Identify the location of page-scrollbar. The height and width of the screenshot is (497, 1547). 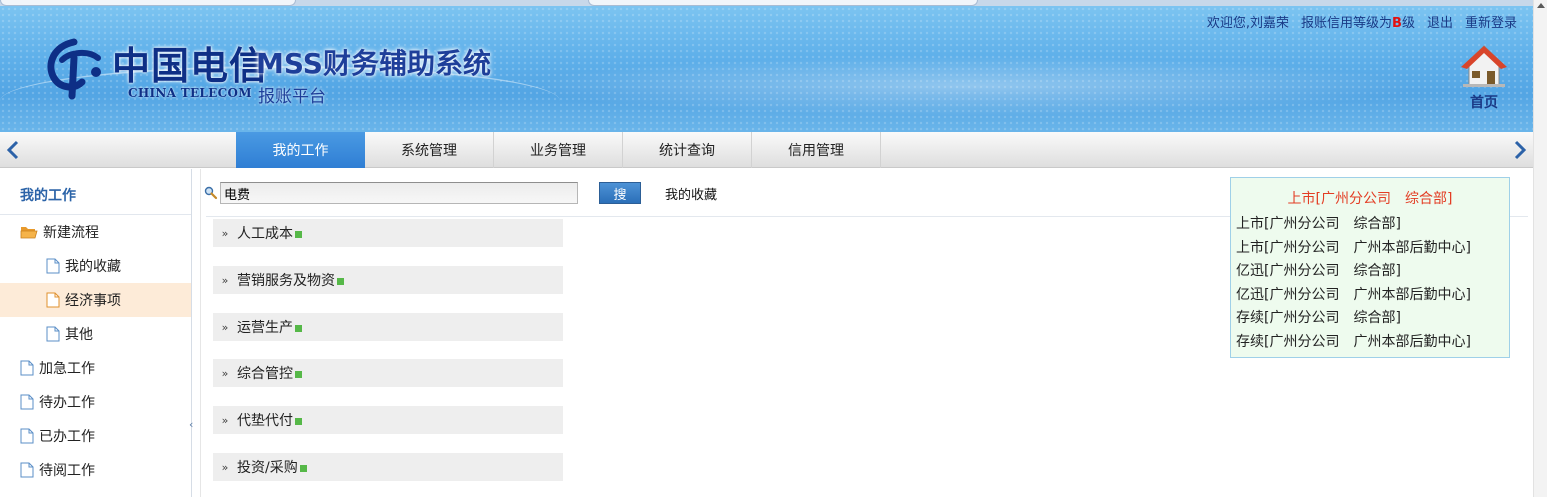
(1540, 248).